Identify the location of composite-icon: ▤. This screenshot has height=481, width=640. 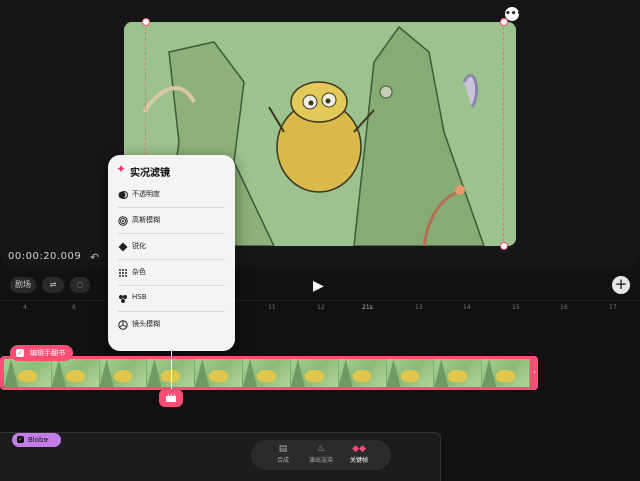
(283, 449).